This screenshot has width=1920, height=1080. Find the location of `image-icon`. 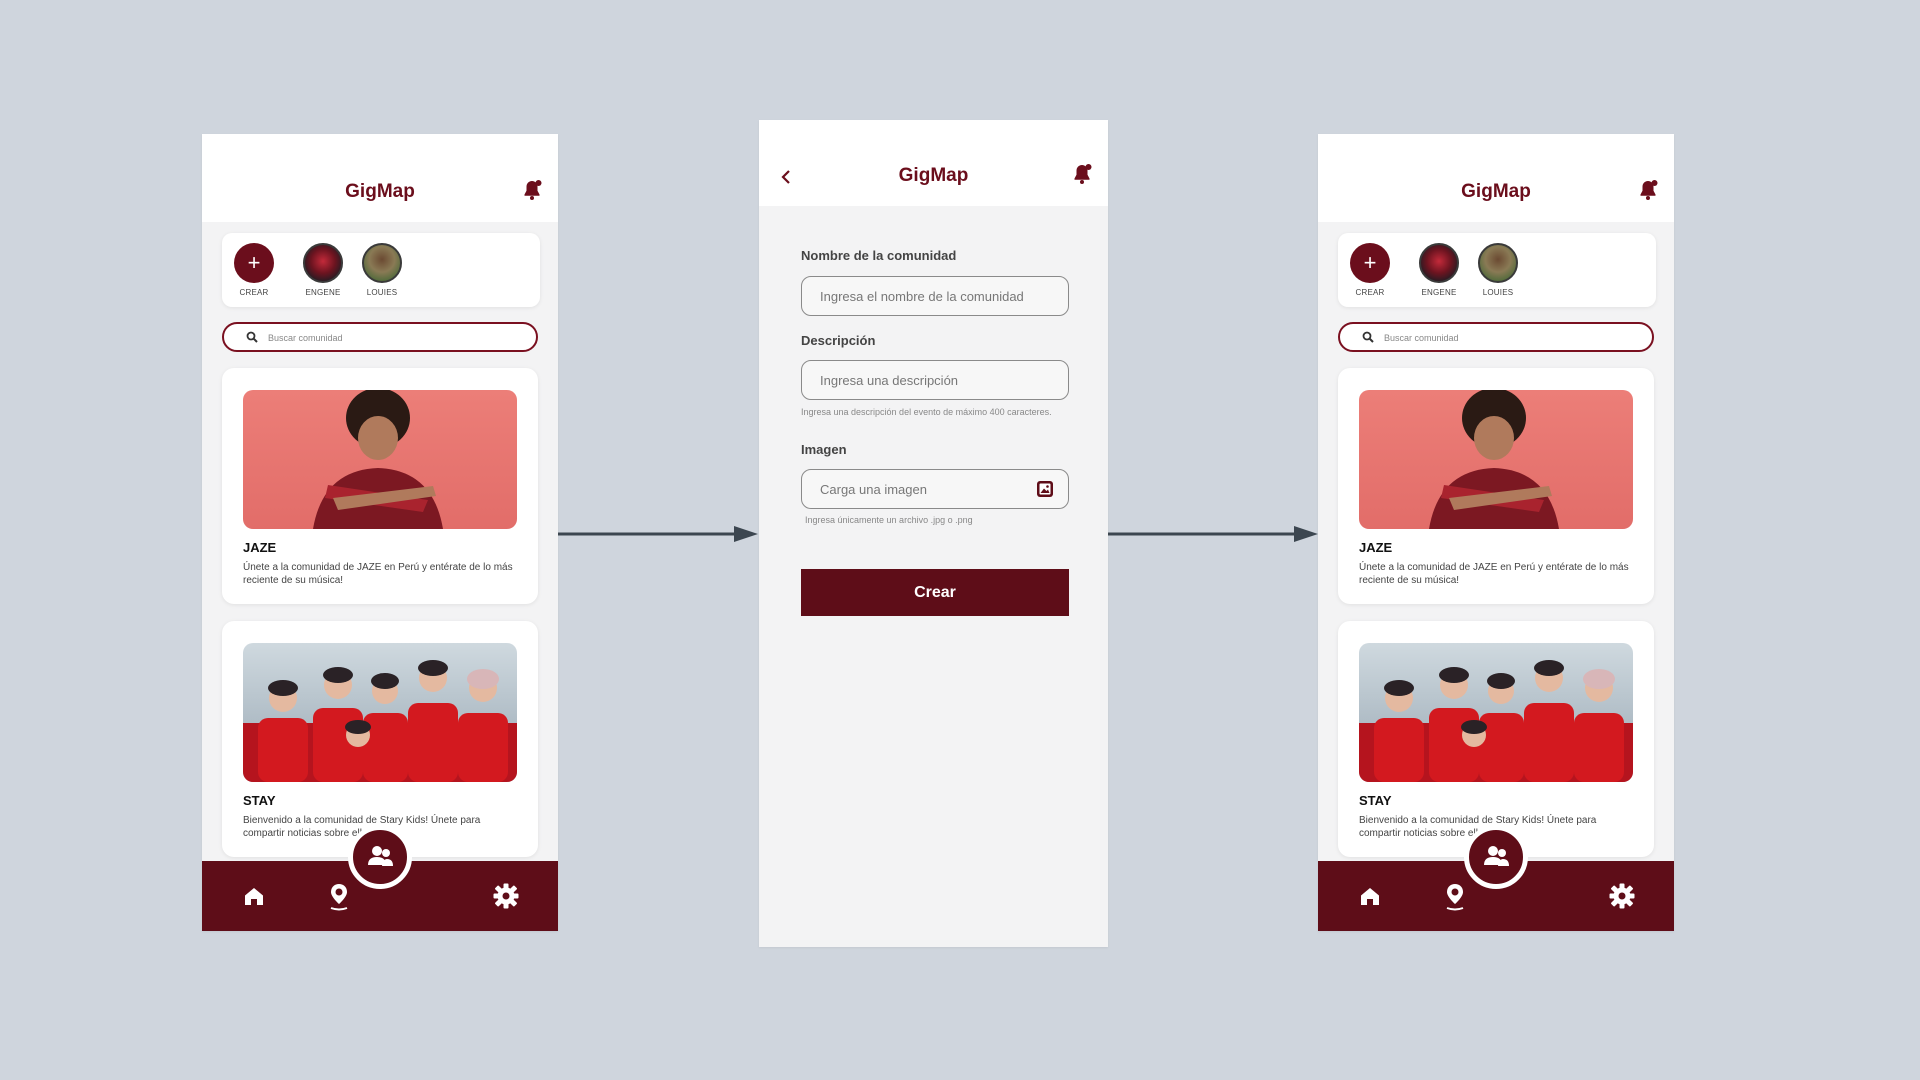

image-icon is located at coordinates (1045, 489).